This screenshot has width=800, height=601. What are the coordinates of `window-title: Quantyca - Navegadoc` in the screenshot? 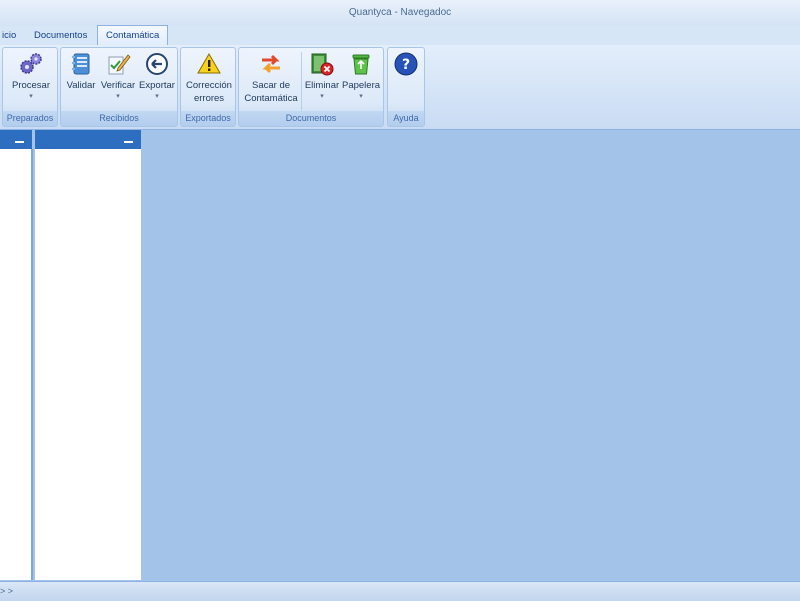 It's located at (400, 12).